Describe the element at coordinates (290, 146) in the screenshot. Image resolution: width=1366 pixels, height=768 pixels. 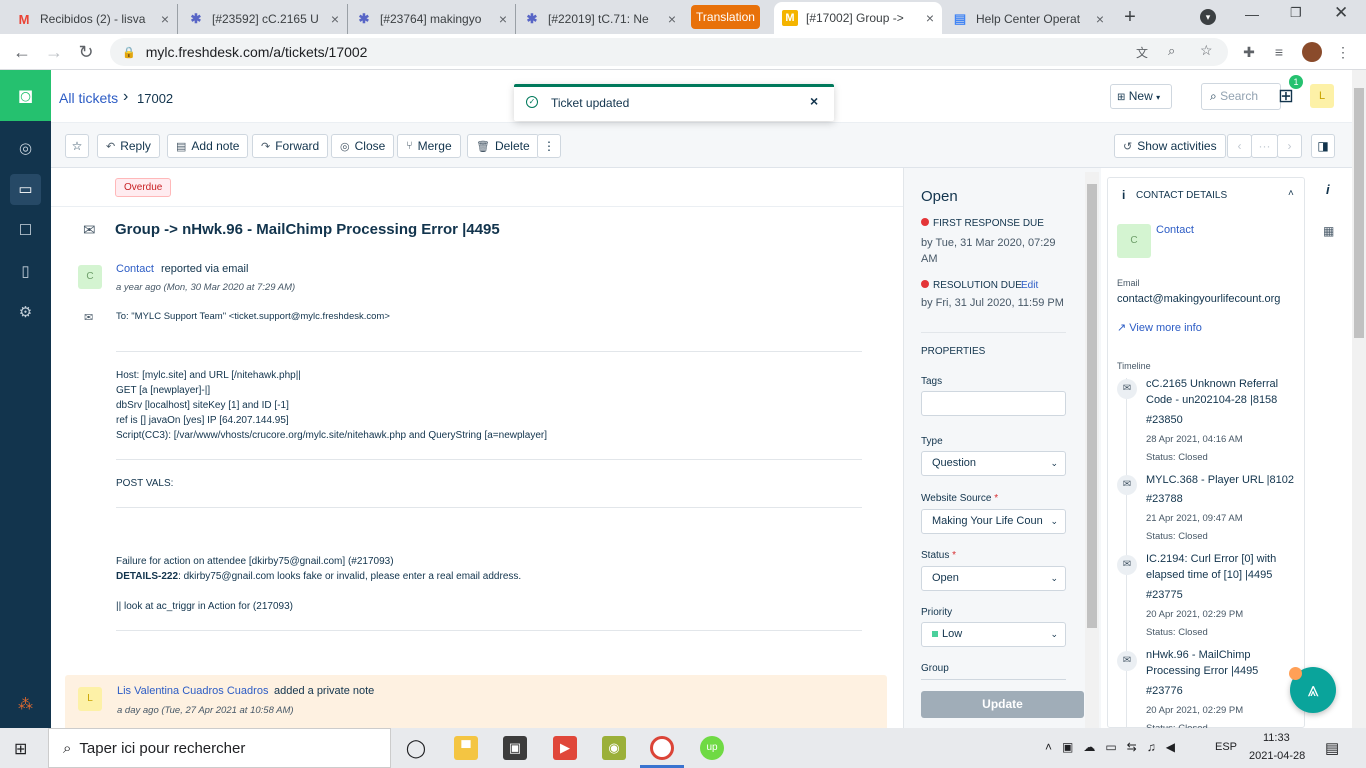
I see `forward-button: ↷ Forward` at that location.